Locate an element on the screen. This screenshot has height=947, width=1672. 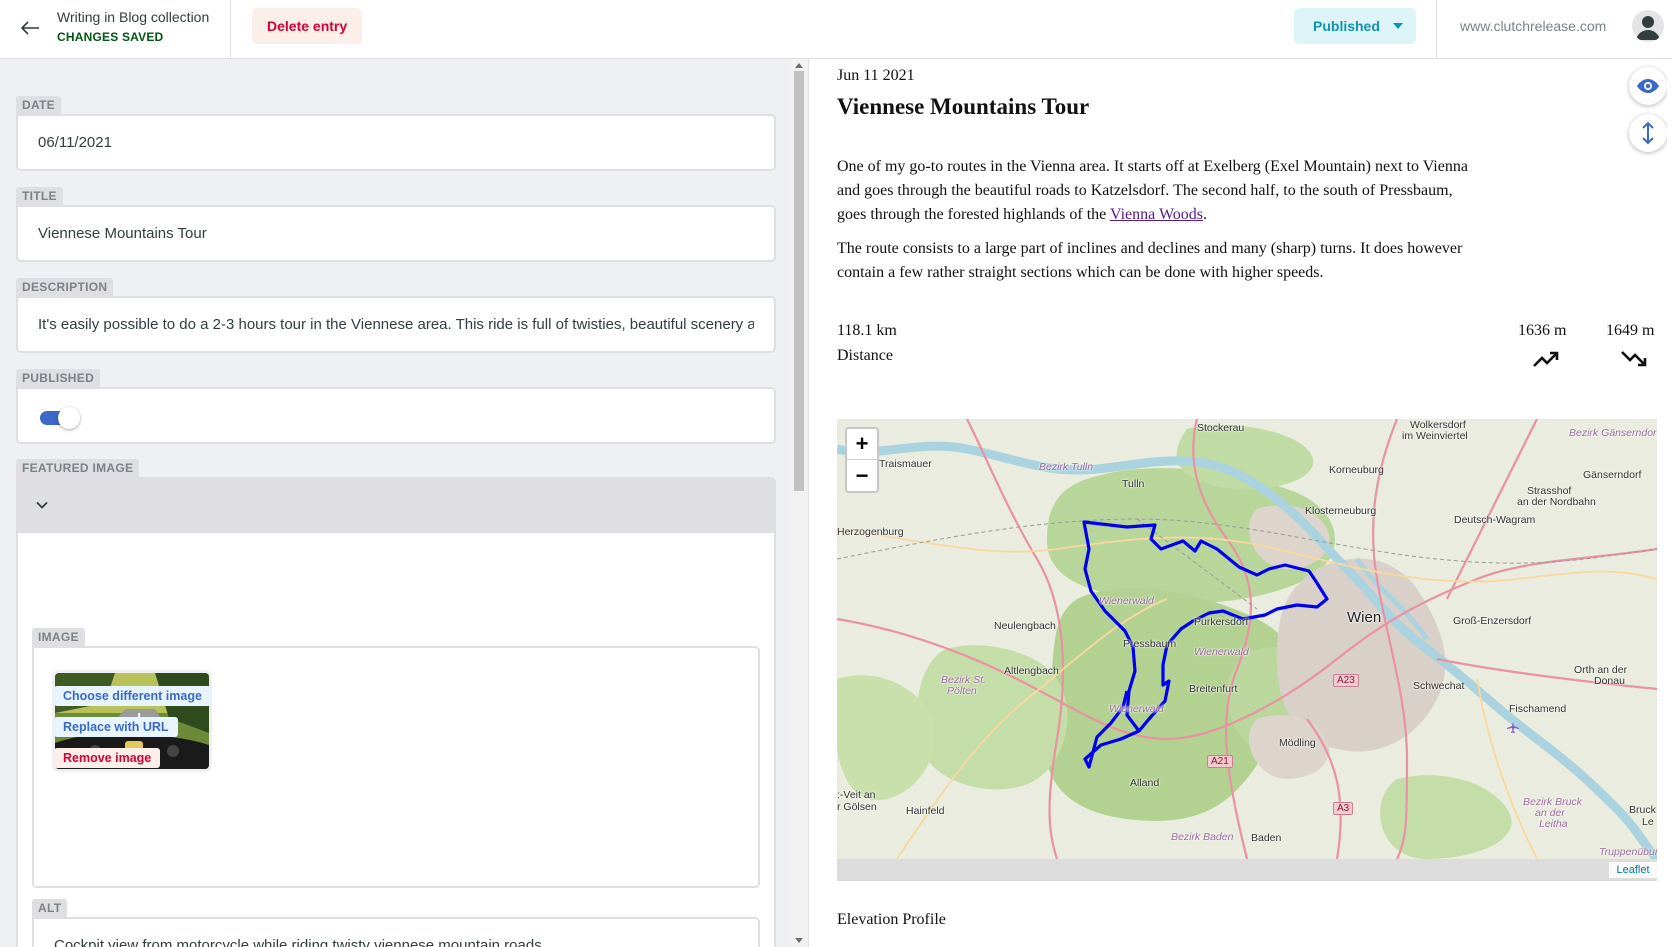
map-label-fischamend: Fischamend is located at coordinates (1538, 709).